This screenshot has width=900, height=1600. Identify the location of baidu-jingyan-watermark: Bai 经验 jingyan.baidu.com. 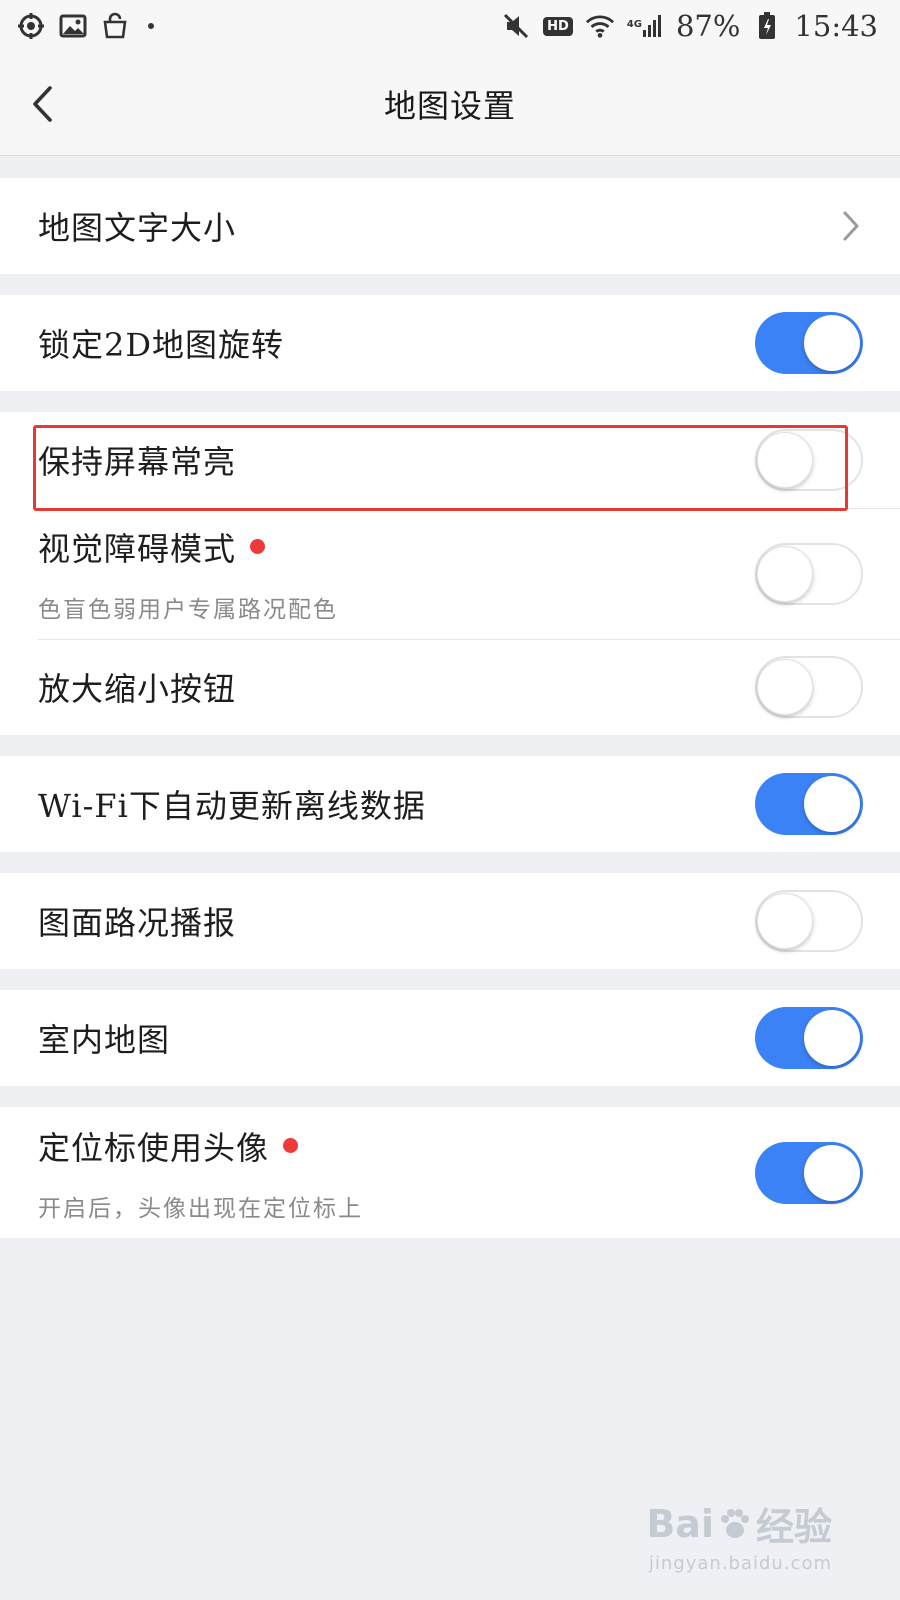
(739, 1535).